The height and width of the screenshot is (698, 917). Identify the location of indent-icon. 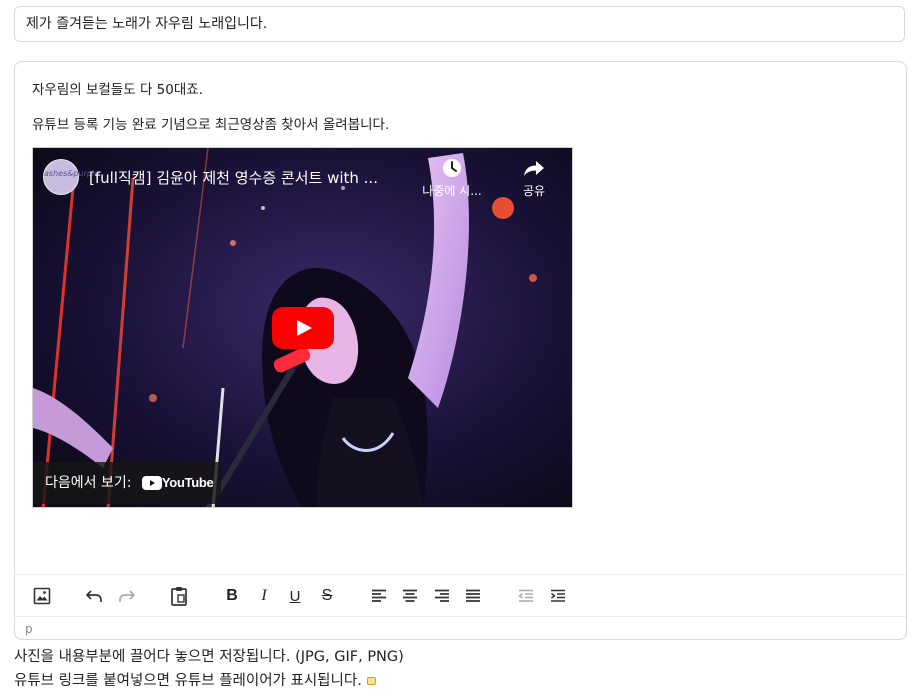
(558, 595).